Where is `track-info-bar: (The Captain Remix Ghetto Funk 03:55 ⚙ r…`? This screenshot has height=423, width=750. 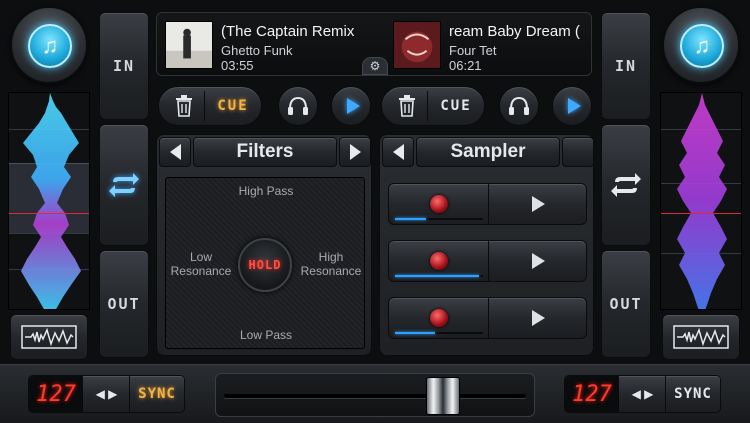
track-info-bar: (The Captain Remix Ghetto Funk 03:55 ⚙ r… is located at coordinates (374, 44).